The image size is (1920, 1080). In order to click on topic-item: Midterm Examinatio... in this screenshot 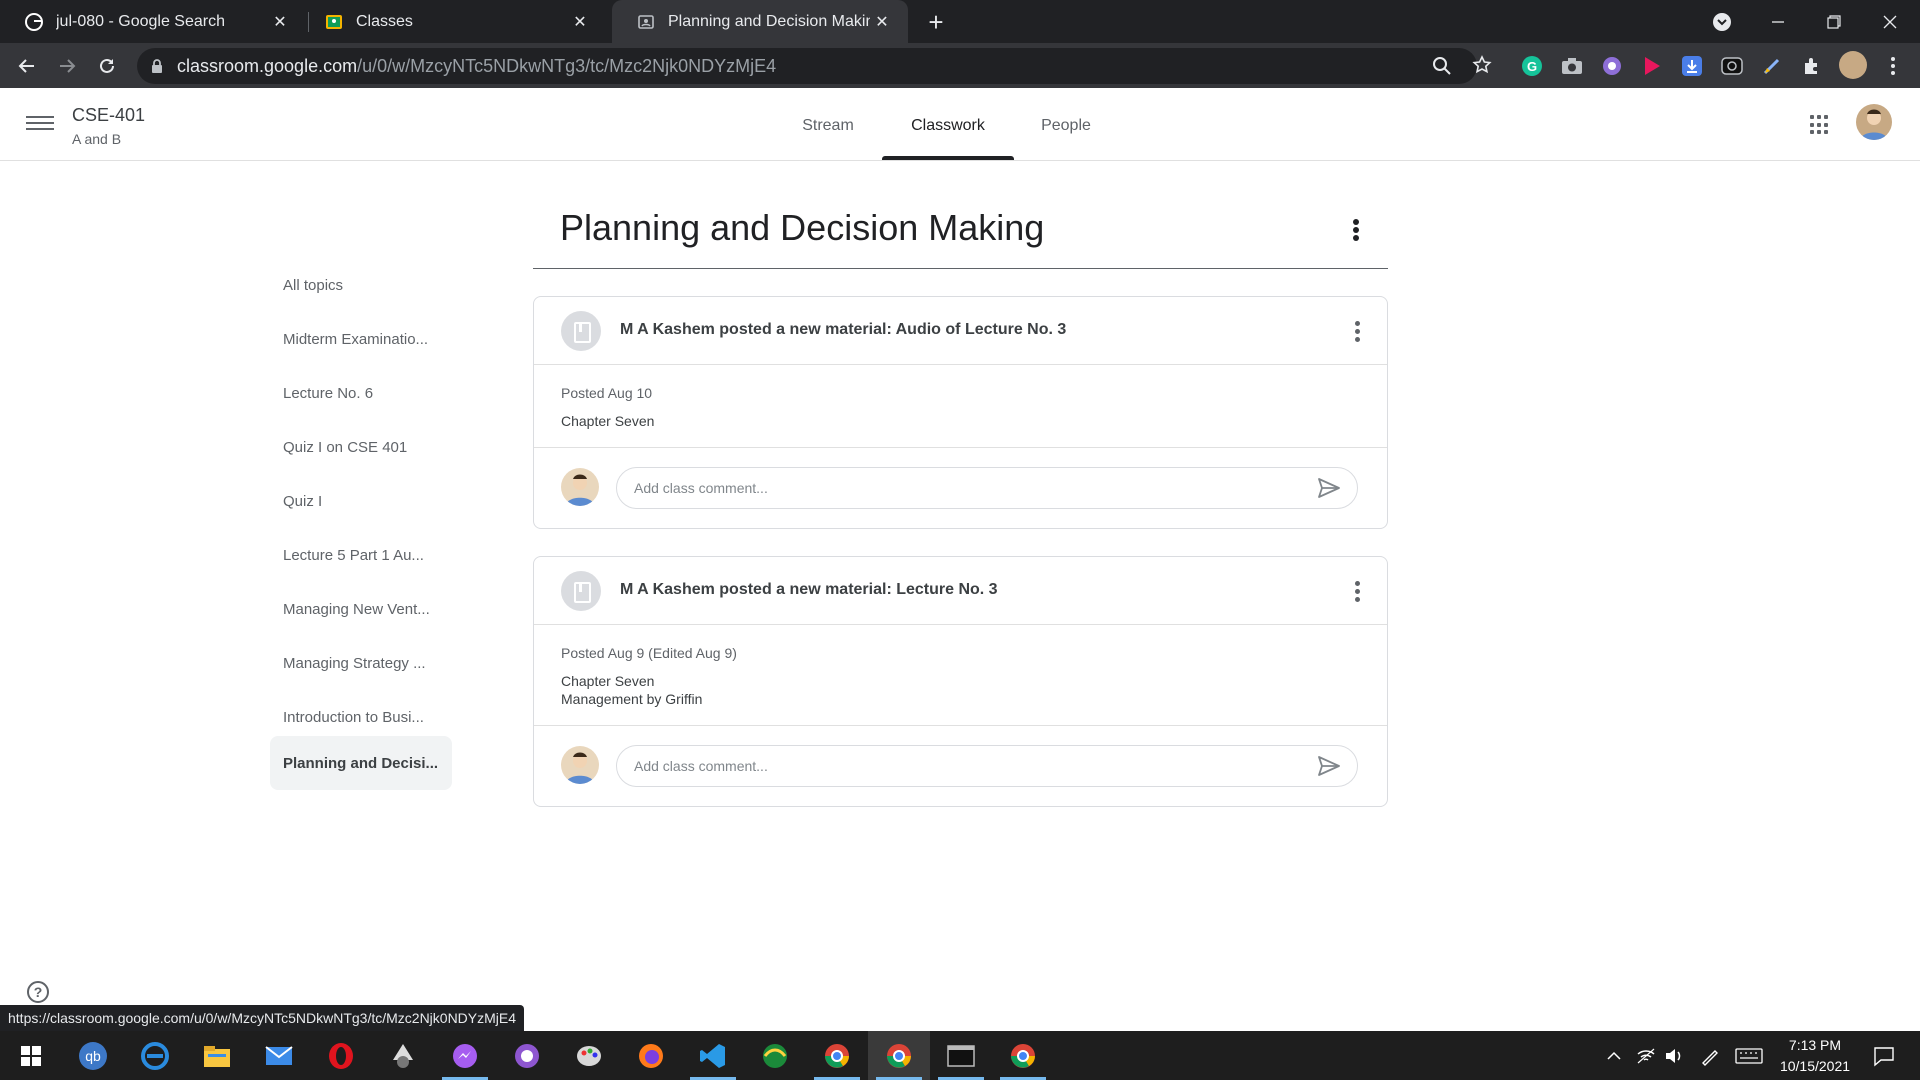, I will do `click(361, 339)`.